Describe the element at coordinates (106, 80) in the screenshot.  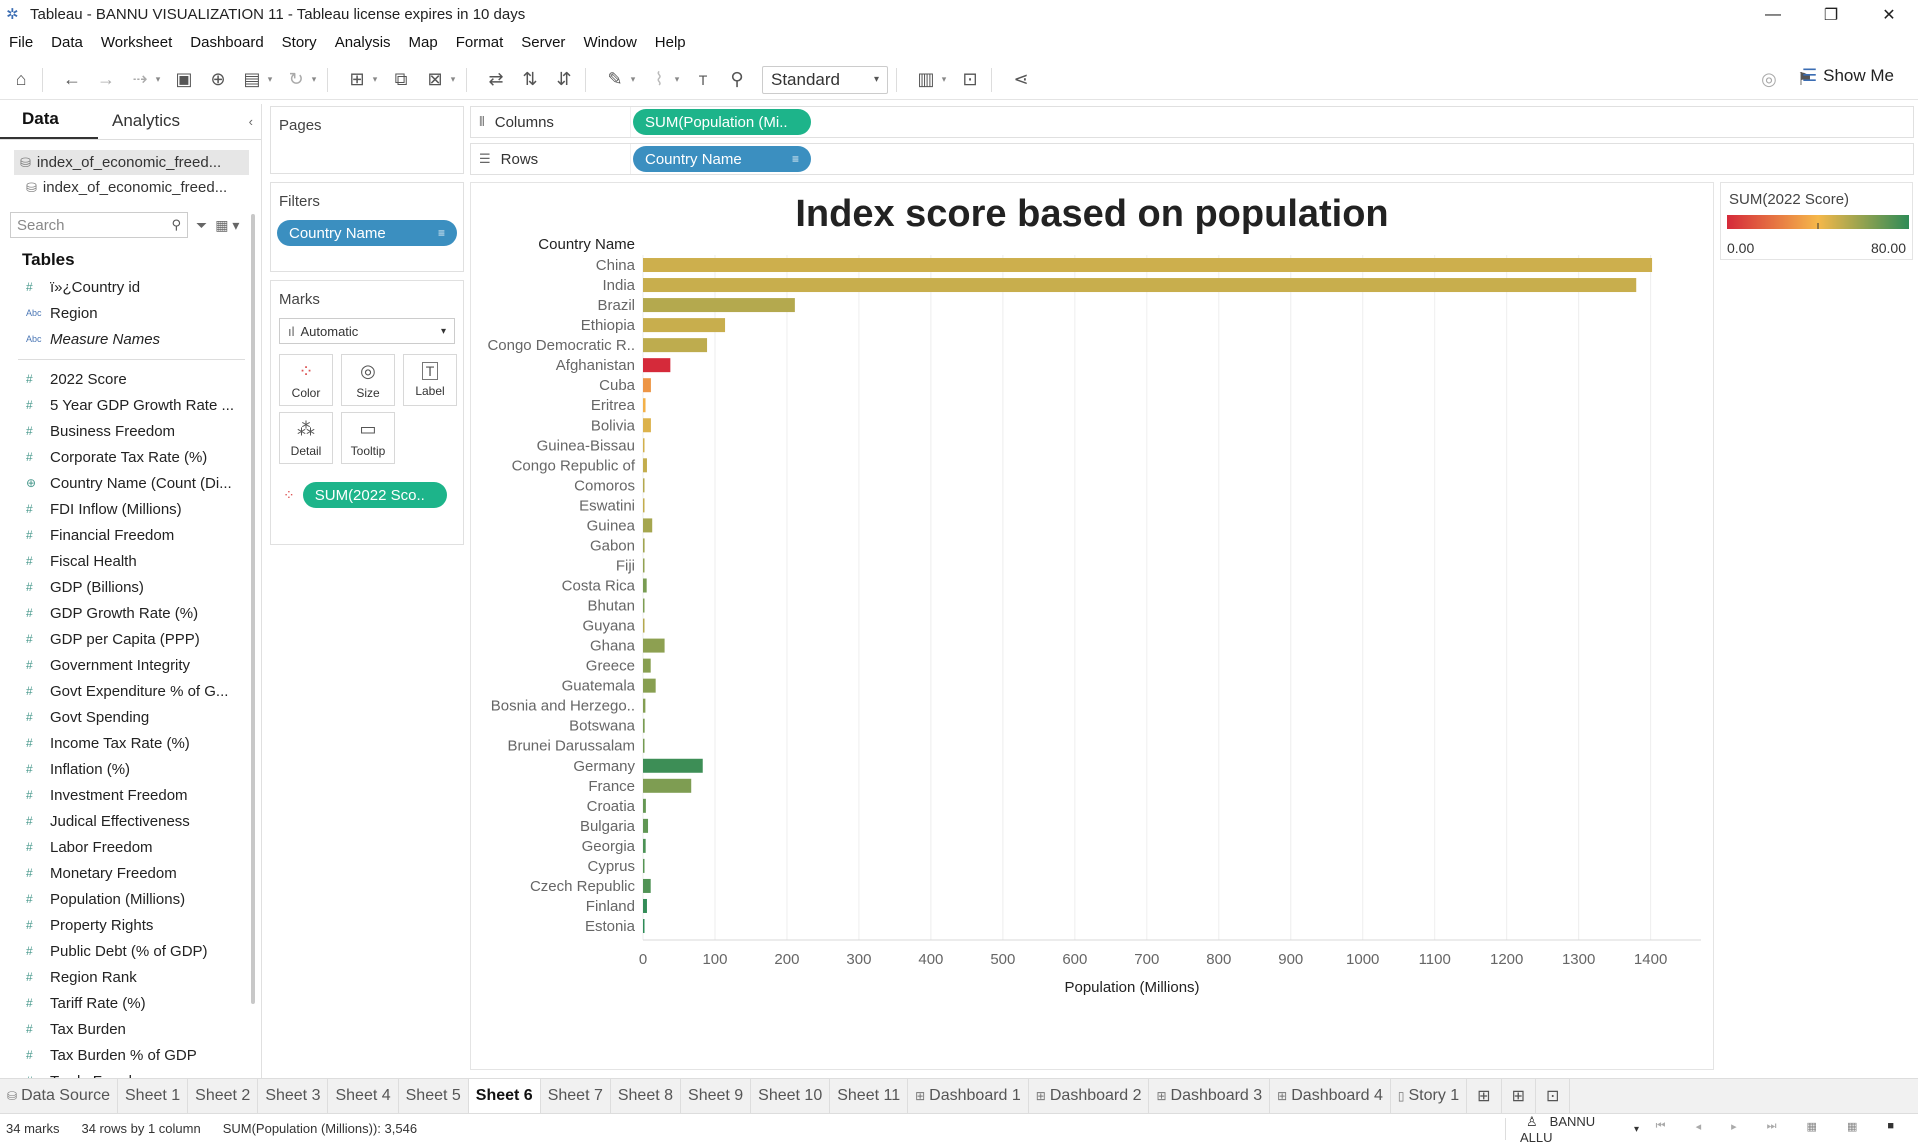
I see `redo-icon: →` at that location.